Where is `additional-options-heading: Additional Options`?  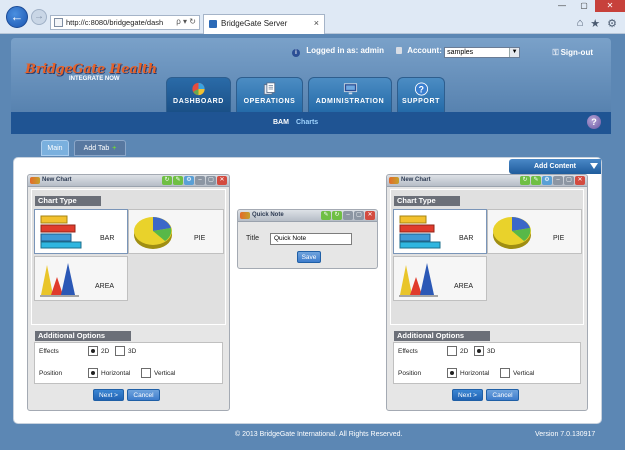
additional-options-heading: Additional Options is located at coordinates (83, 336).